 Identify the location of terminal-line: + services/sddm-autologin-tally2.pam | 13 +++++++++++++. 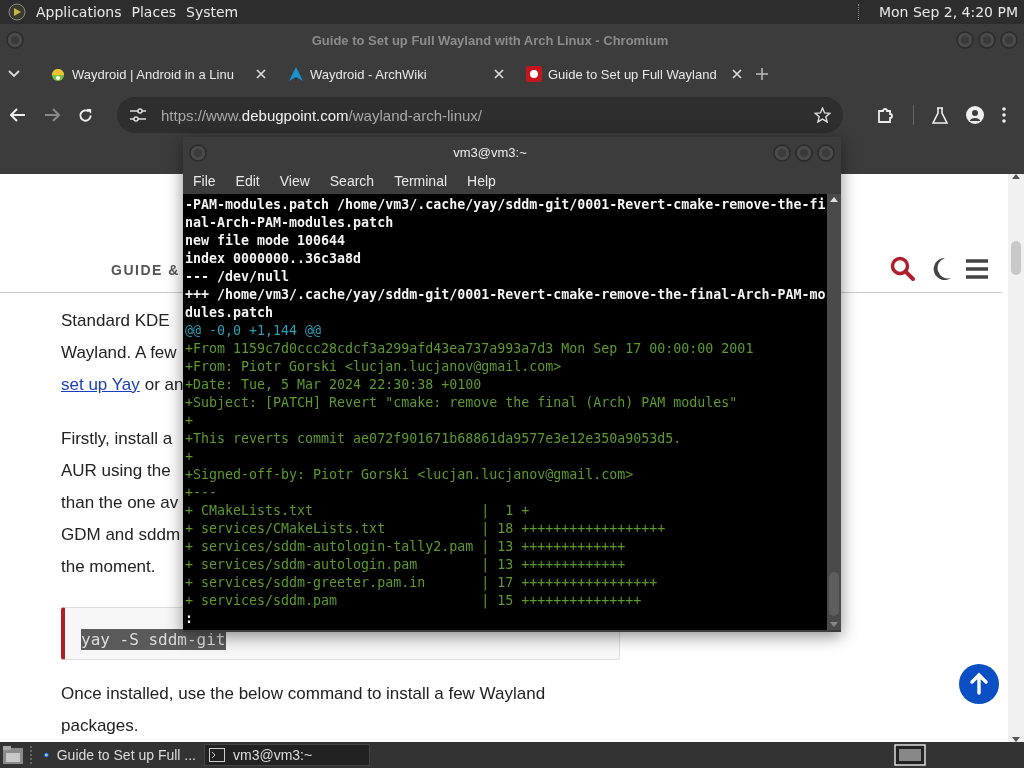
(406, 547).